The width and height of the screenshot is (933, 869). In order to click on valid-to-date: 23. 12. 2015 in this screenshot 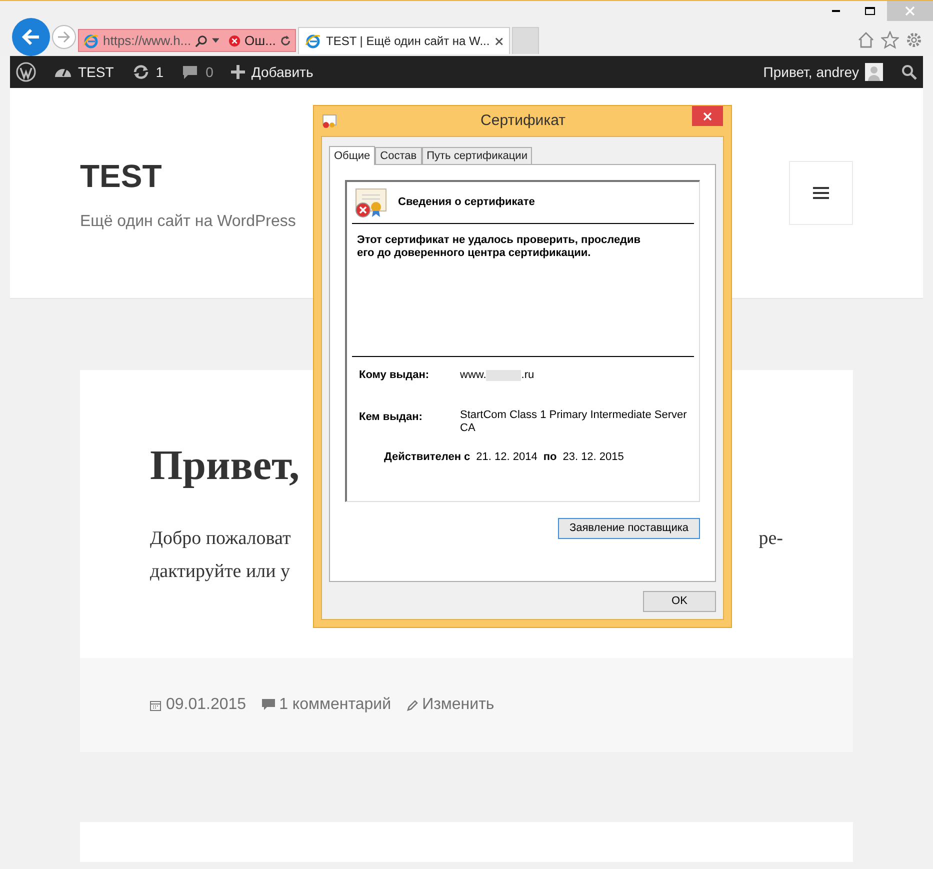, I will do `click(593, 457)`.